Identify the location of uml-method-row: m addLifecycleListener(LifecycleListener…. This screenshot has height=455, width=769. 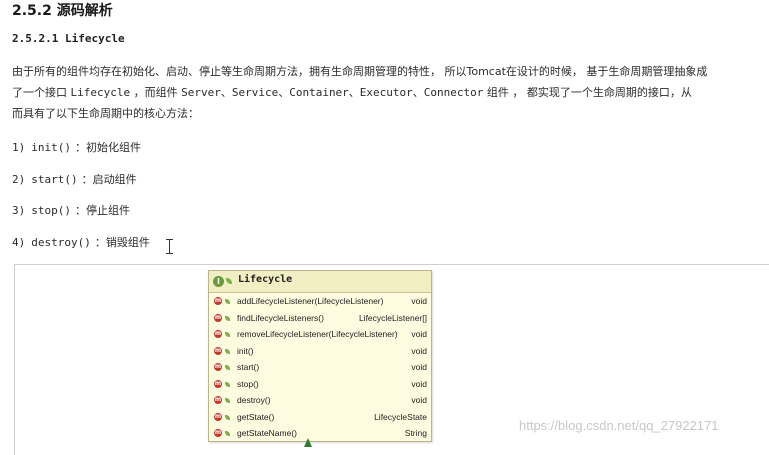
(320, 301).